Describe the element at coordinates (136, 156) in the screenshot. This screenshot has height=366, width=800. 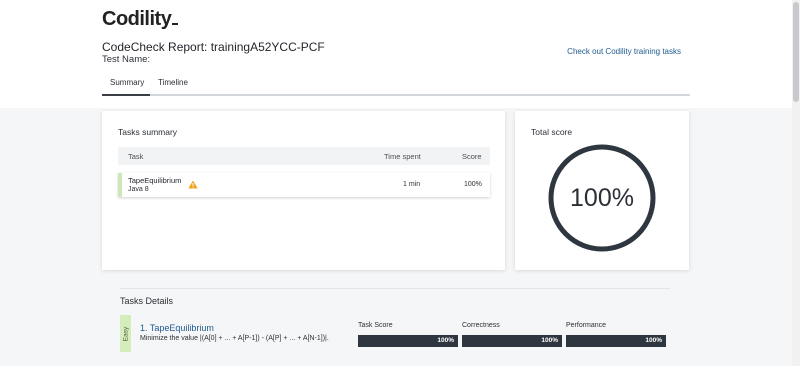
I see `column-header-task: Task` at that location.